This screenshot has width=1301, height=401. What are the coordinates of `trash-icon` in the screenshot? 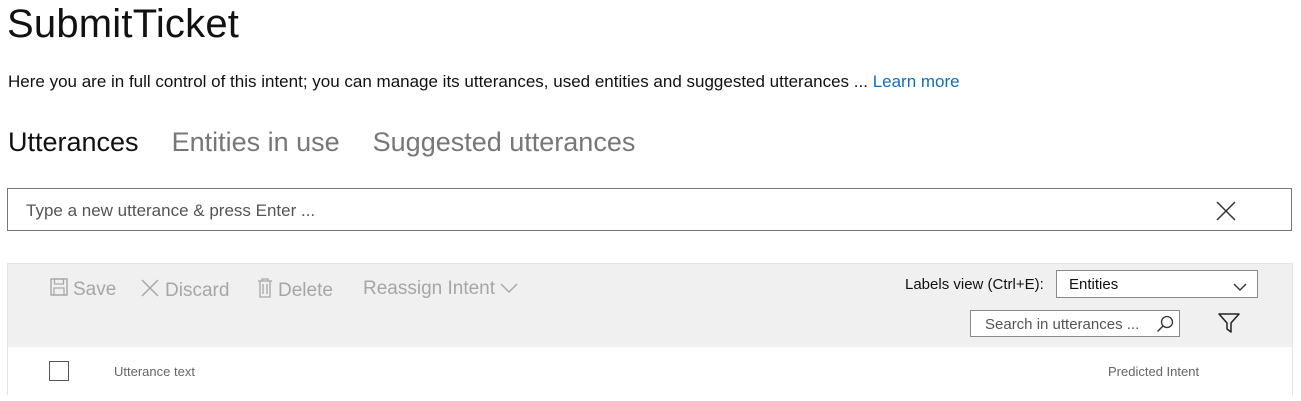 It's located at (267, 291).